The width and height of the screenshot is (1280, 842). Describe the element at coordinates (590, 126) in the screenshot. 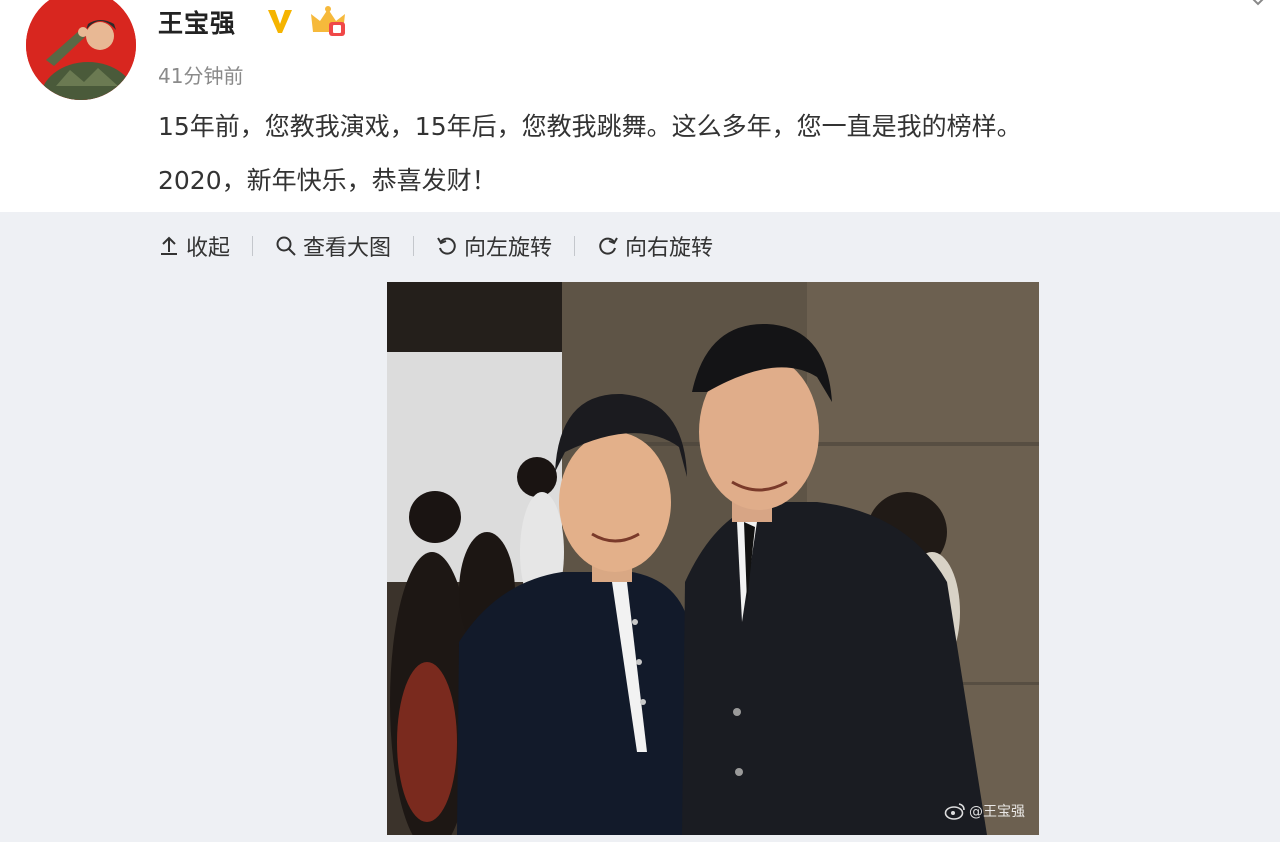

I see `post-text-line: 15年前，您教我演戏，15年后，您教我跳舞。这么多年，您一直是我的榜样。` at that location.